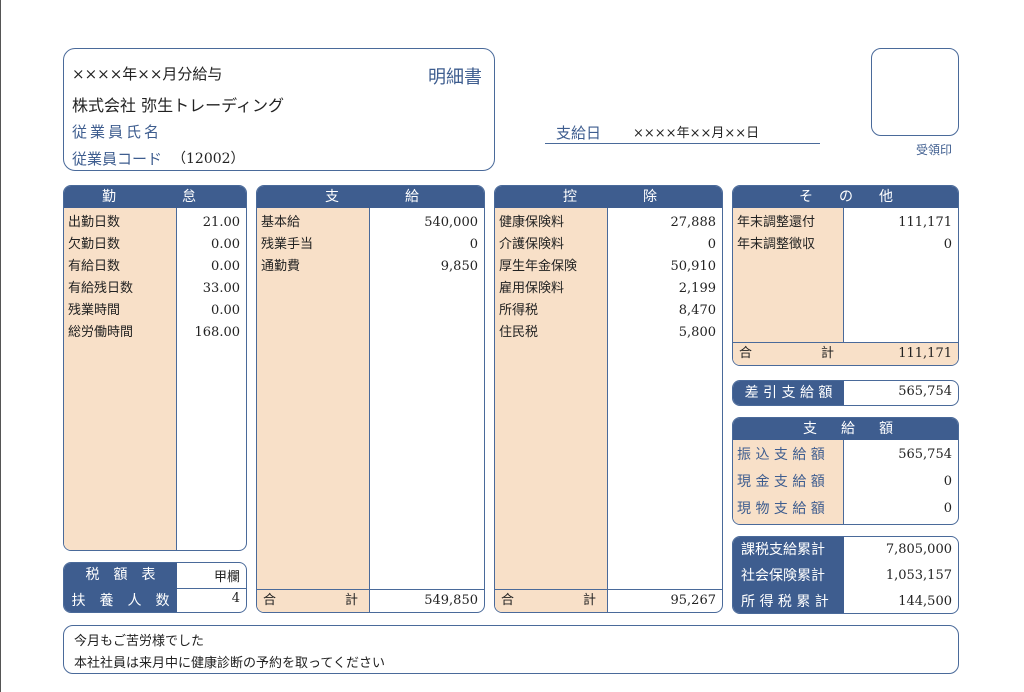 The width and height of the screenshot is (1024, 692). I want to click on table-row: 介護保険料 0, so click(608, 245).